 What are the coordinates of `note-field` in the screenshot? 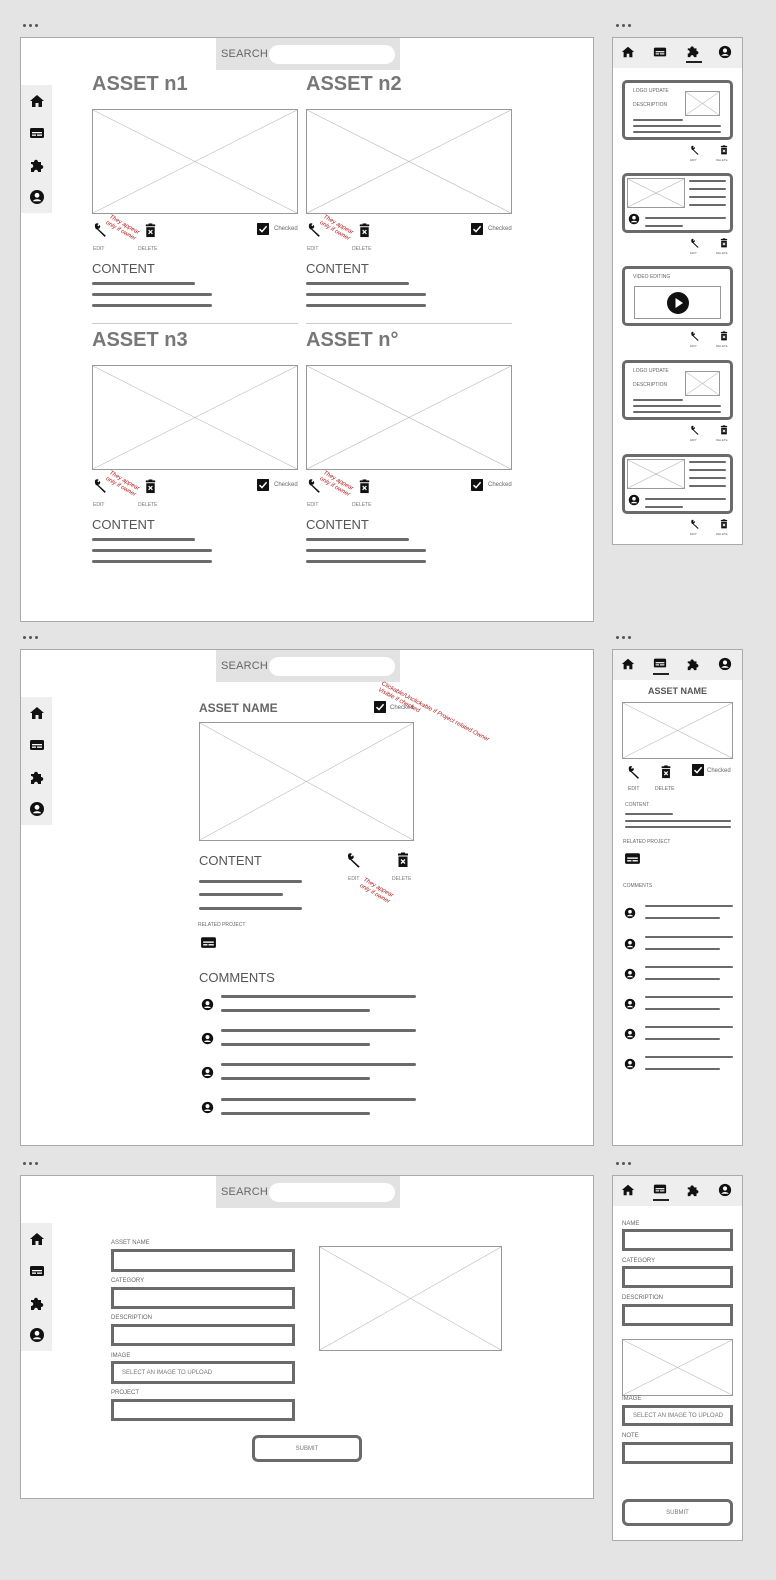 It's located at (677, 1453).